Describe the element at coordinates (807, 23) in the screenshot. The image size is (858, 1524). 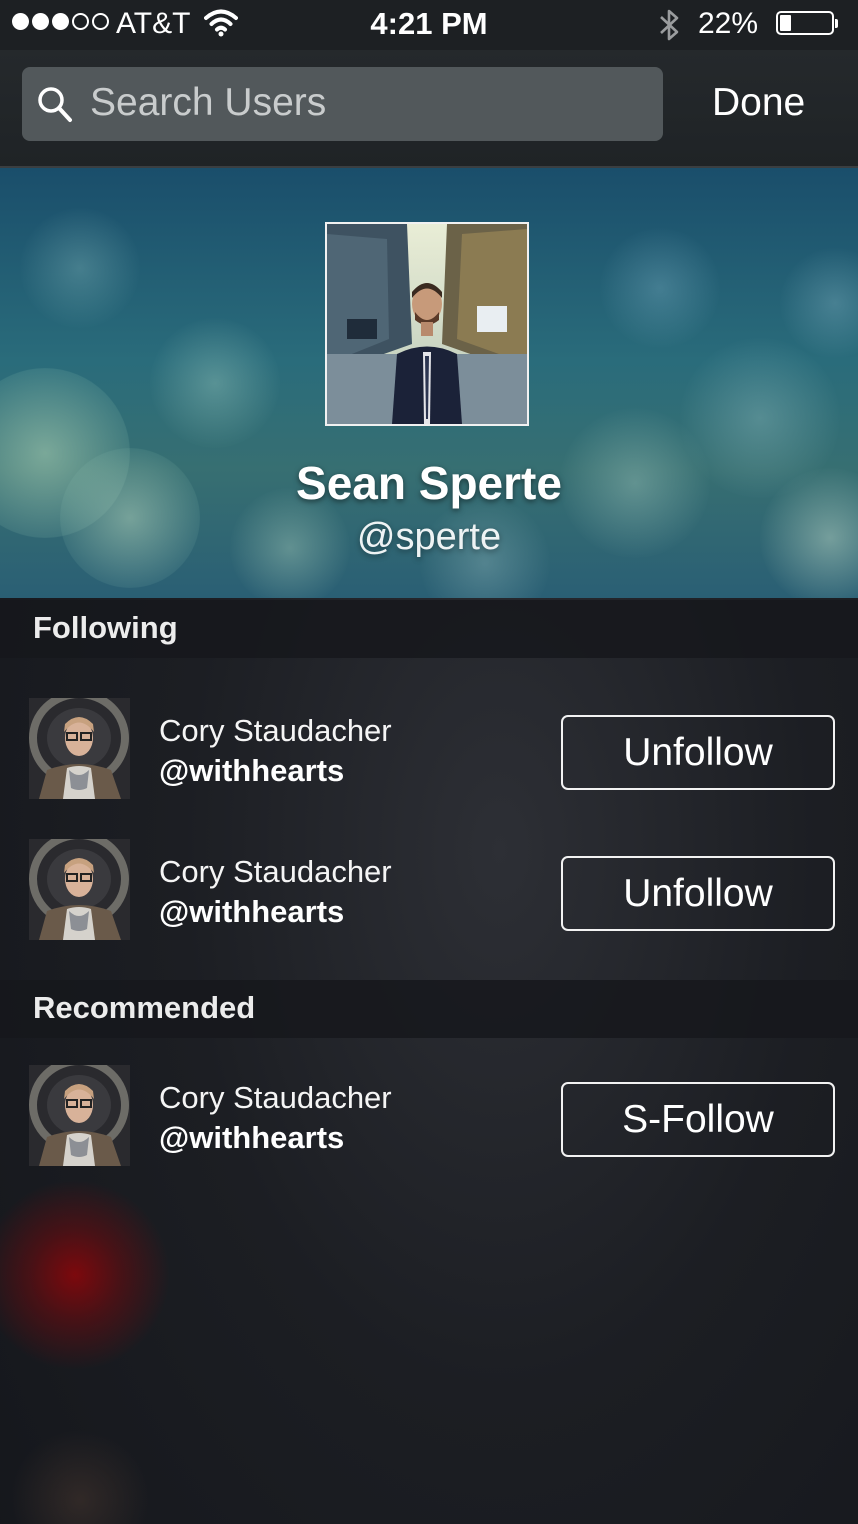
I see `battery-icon` at that location.